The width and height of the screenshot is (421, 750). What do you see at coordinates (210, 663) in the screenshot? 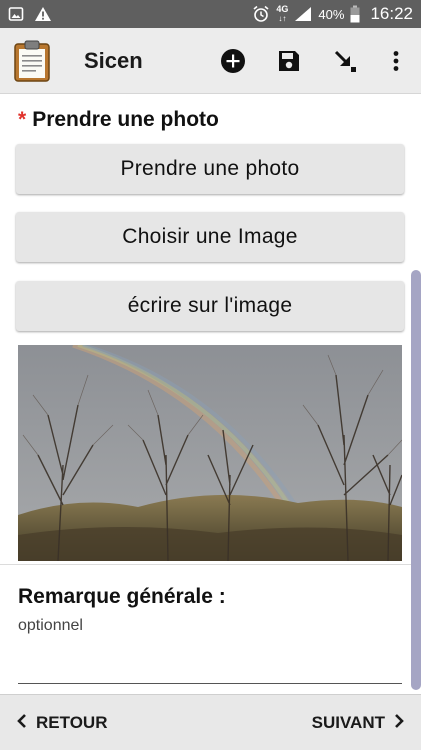
I see `remark-input` at bounding box center [210, 663].